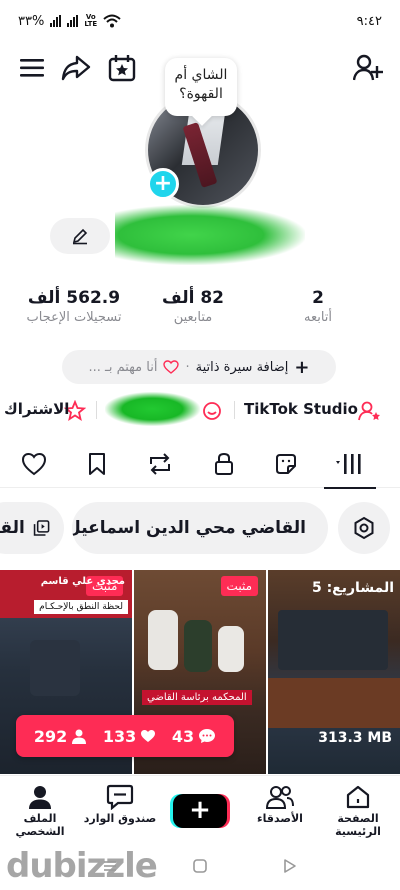 This screenshot has height=890, width=400. I want to click on nav-home: الصفحة الرئيسية, so click(358, 810).